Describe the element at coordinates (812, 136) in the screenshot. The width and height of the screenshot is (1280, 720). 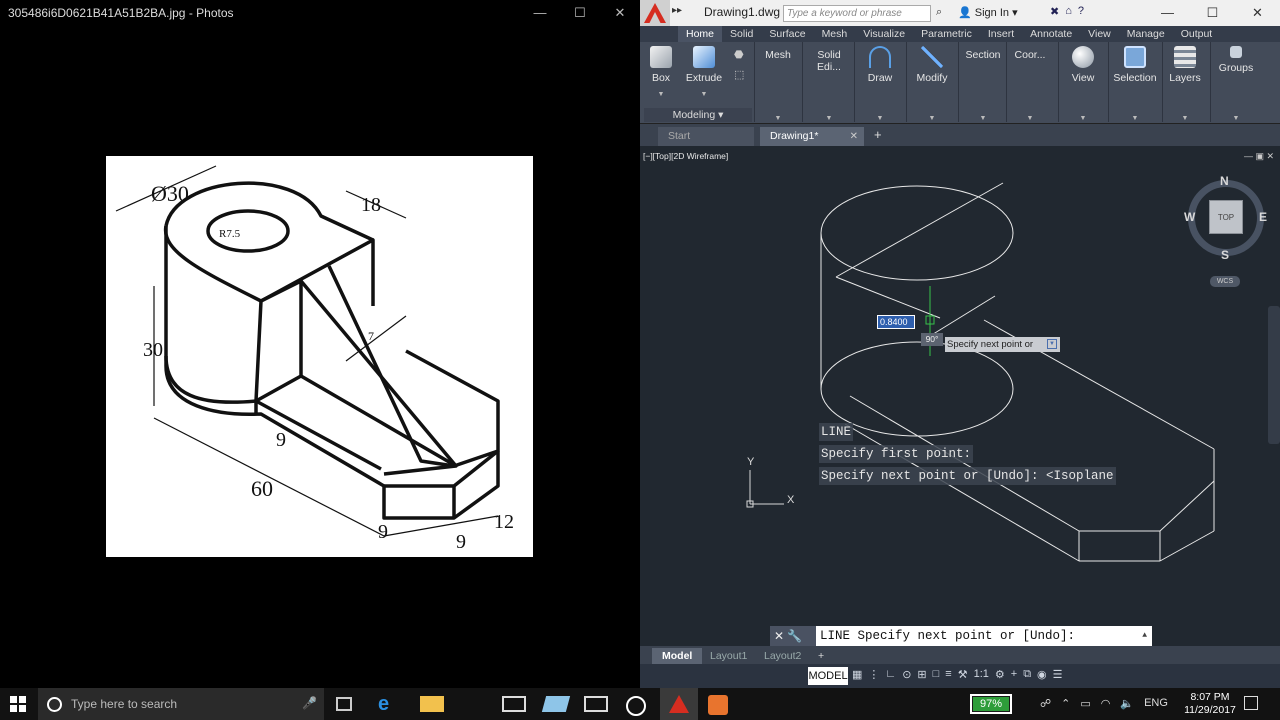
I see `tab-drawing1: Drawing1* ✕` at that location.